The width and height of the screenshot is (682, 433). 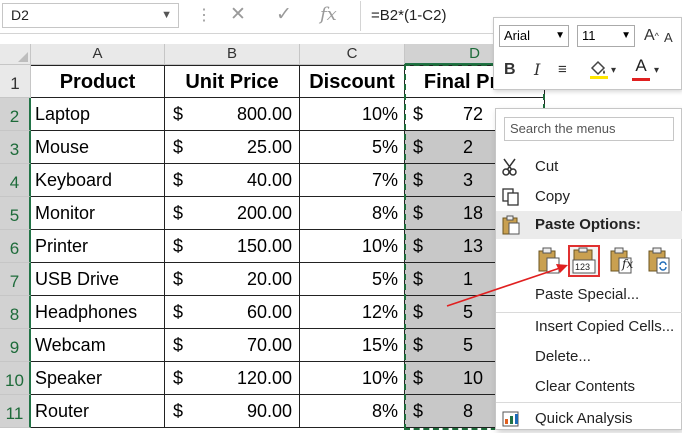 What do you see at coordinates (584, 261) in the screenshot?
I see `paste-values-icon: 123` at bounding box center [584, 261].